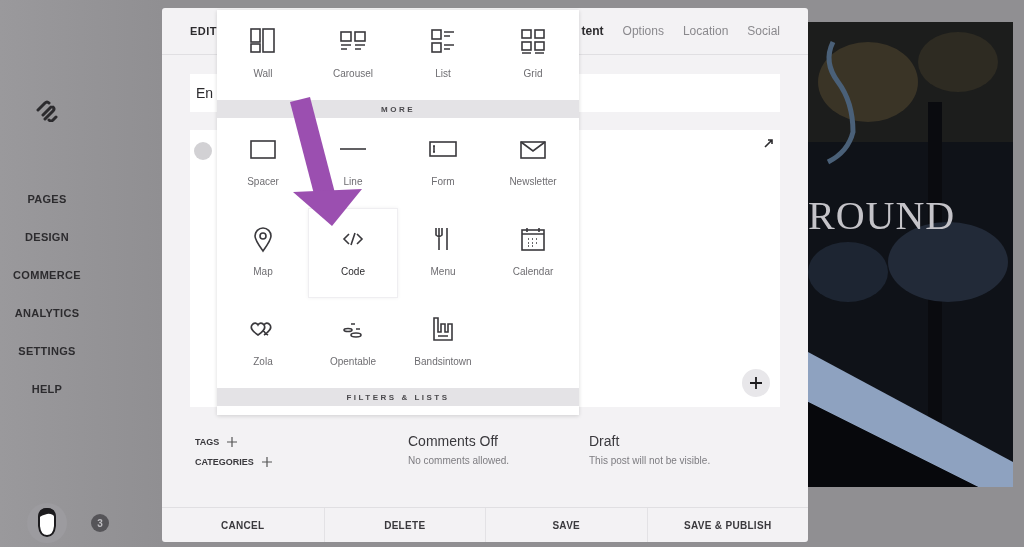  What do you see at coordinates (498, 441) in the screenshot?
I see `comments-setting: Comments Off` at bounding box center [498, 441].